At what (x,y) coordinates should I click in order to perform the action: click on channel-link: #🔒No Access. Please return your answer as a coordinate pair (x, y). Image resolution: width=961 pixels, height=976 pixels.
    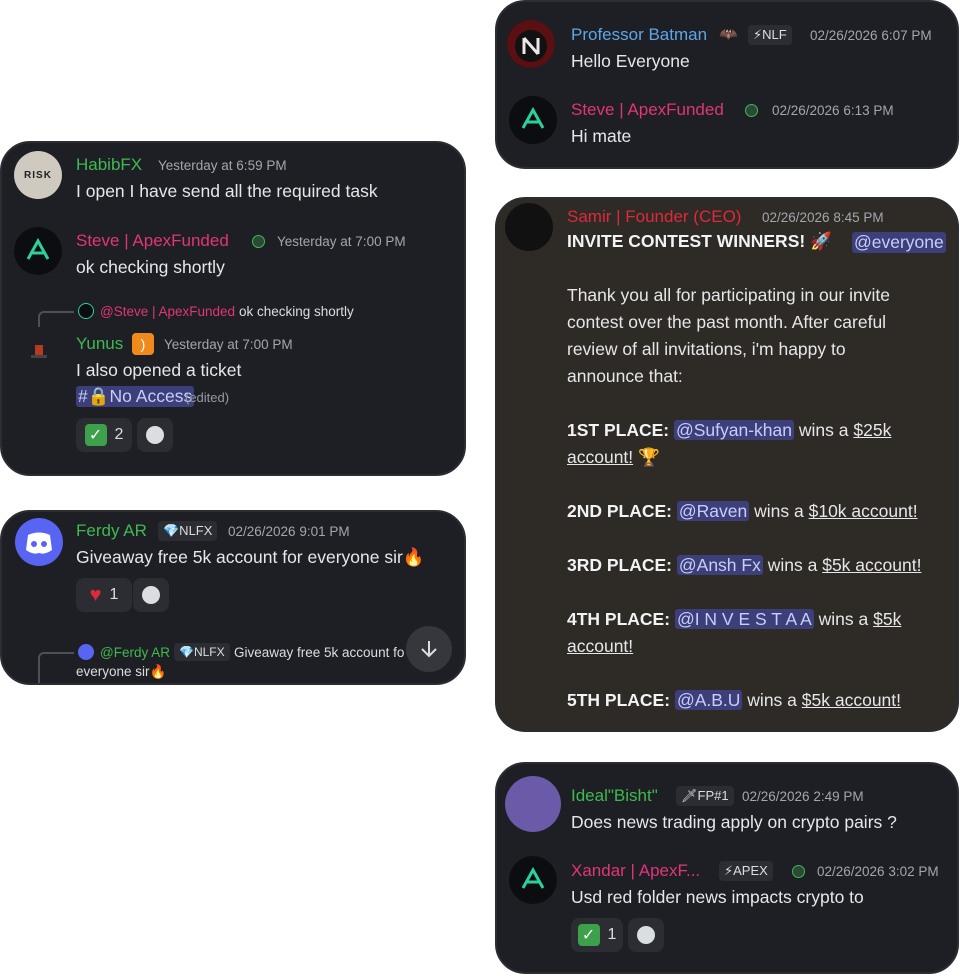
    Looking at the image, I should click on (135, 396).